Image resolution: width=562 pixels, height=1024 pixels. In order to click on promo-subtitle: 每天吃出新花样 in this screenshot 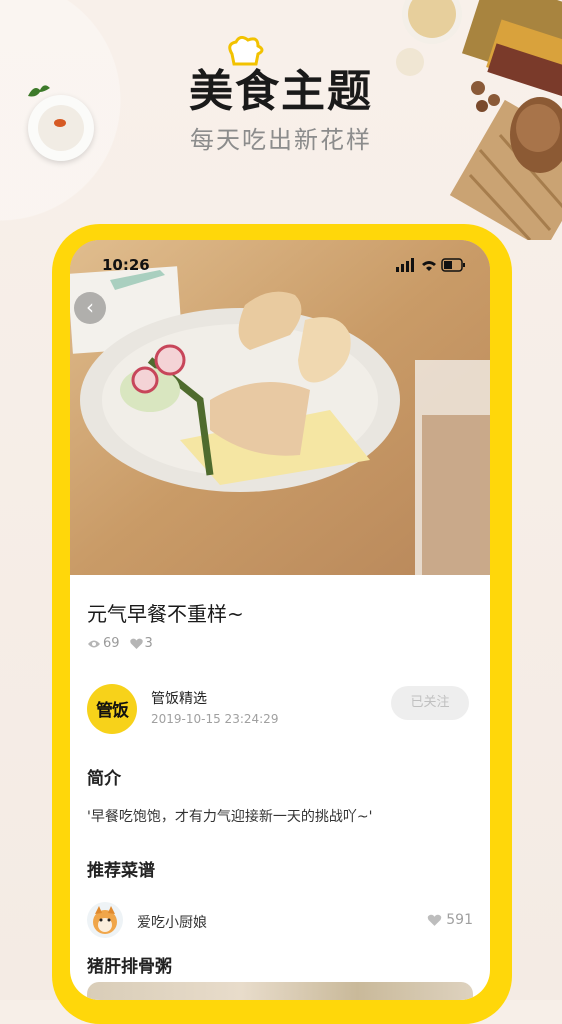, I will do `click(281, 140)`.